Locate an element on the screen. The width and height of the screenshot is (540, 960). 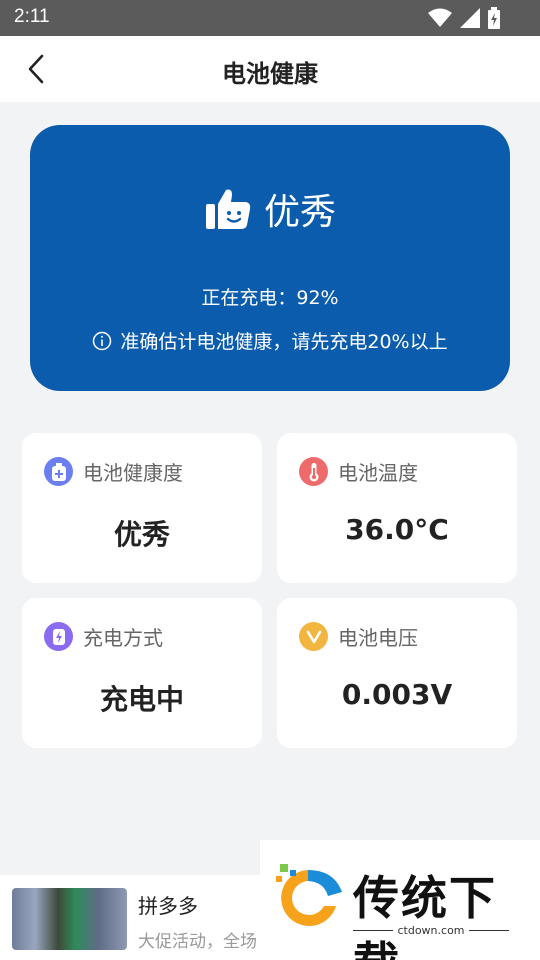
battery-health-icon is located at coordinates (58, 471).